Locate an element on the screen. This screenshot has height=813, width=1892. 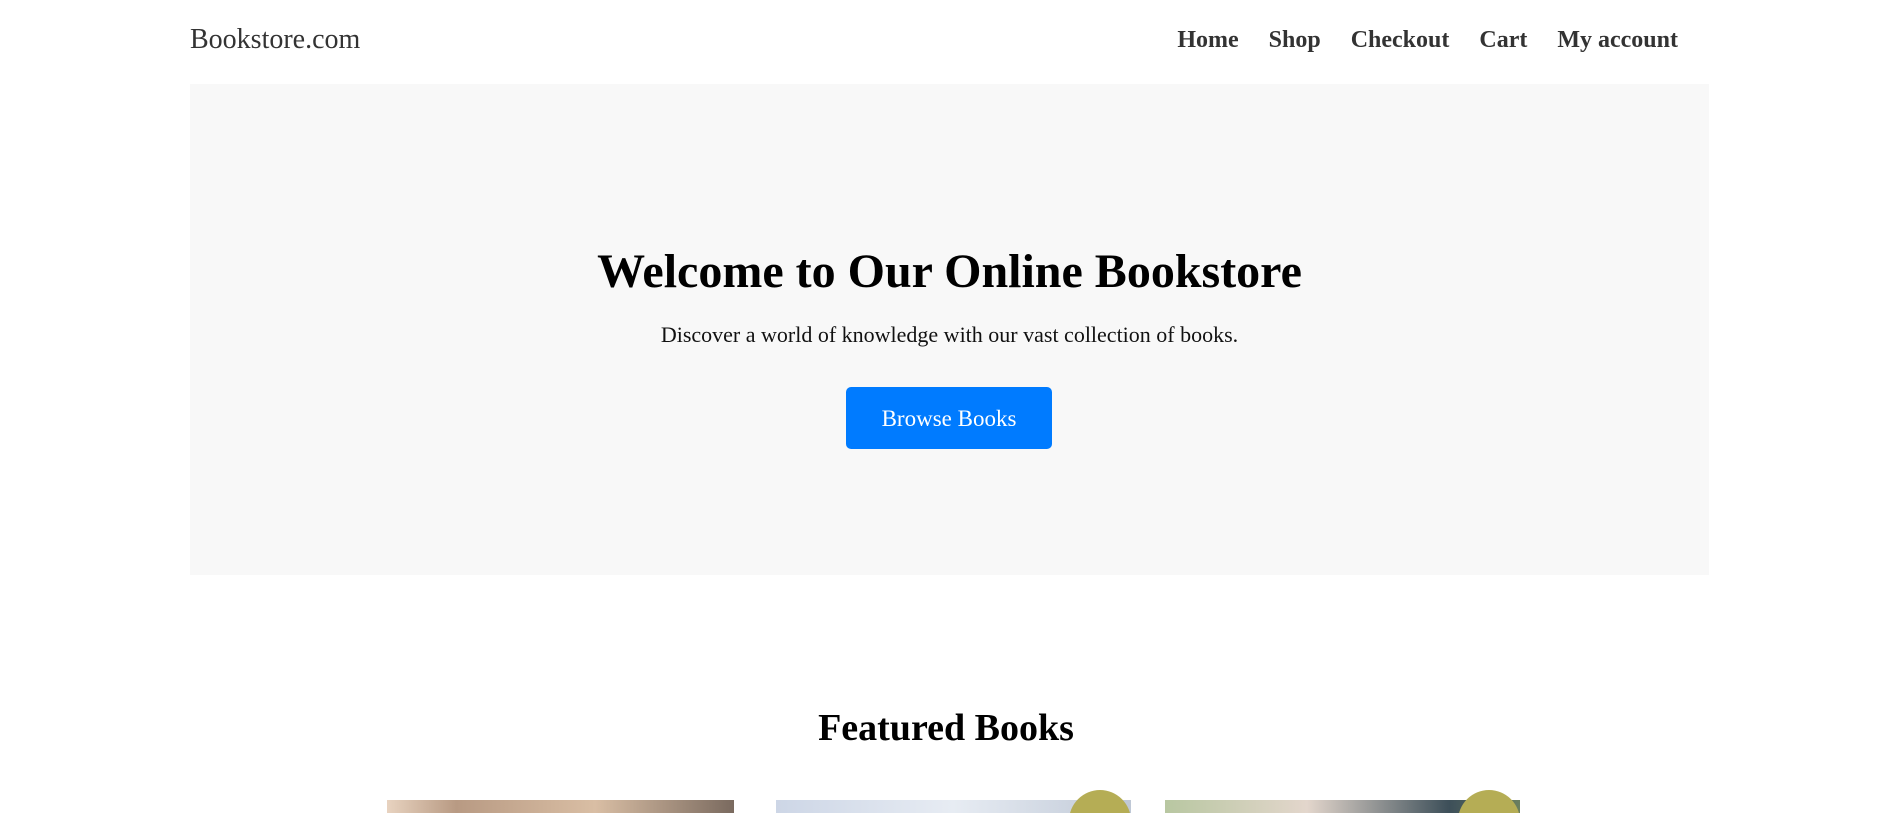
book-cover-image is located at coordinates (560, 806).